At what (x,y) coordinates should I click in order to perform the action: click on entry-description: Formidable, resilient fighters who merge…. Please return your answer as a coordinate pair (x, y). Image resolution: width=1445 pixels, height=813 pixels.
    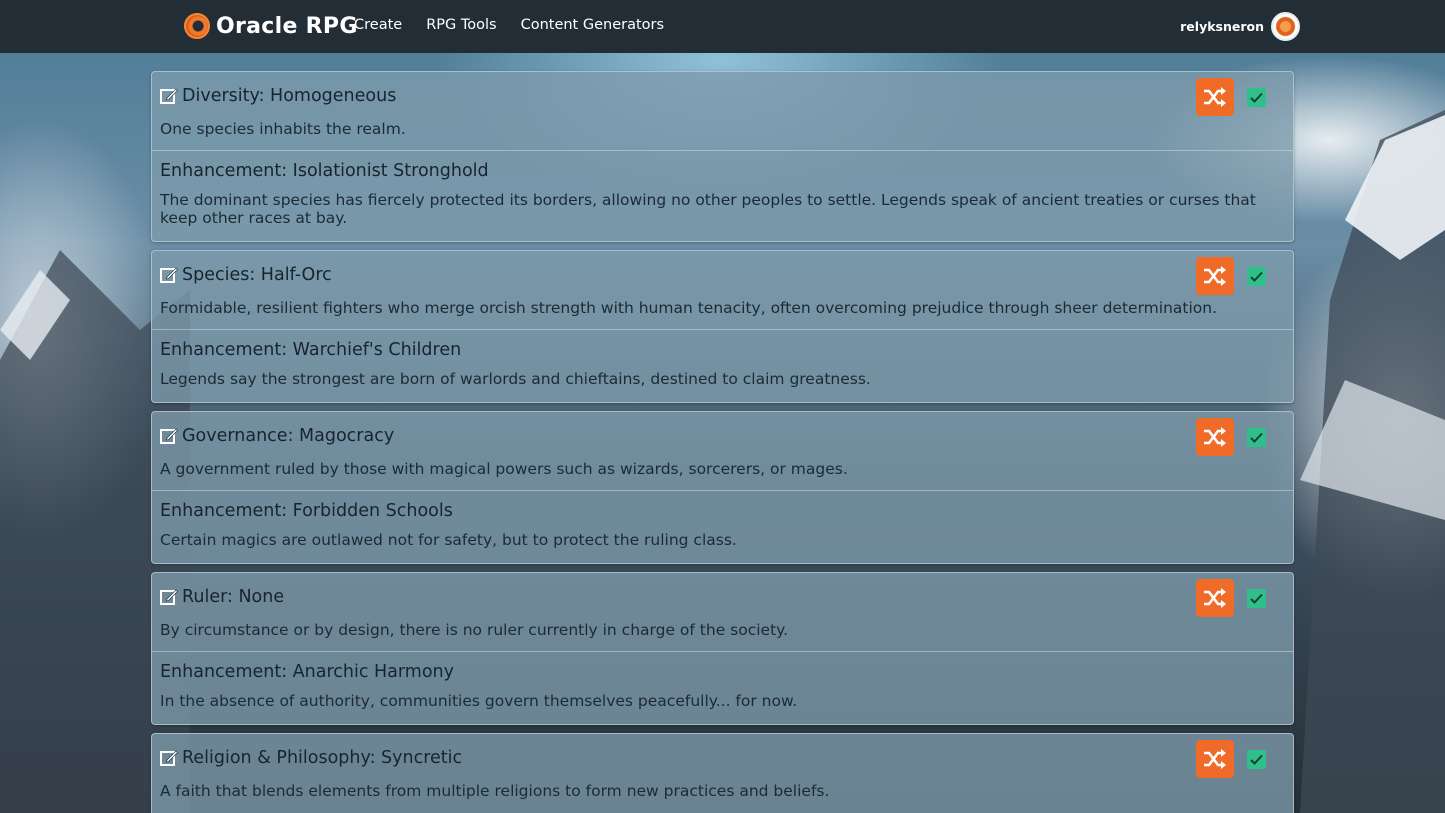
    Looking at the image, I should click on (689, 308).